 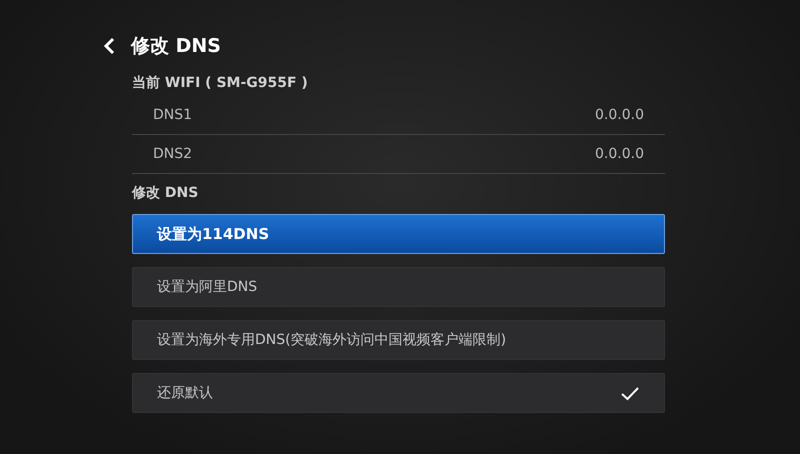 I want to click on section-label: 修改 DNS, so click(x=166, y=193).